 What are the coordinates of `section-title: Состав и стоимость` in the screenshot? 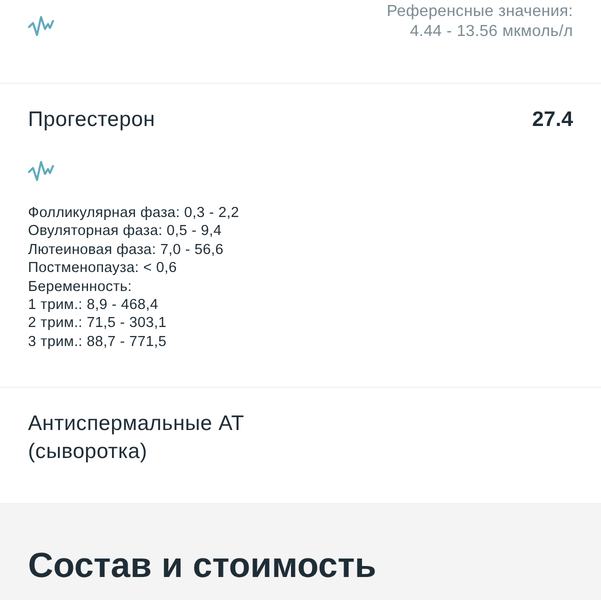 It's located at (203, 566).